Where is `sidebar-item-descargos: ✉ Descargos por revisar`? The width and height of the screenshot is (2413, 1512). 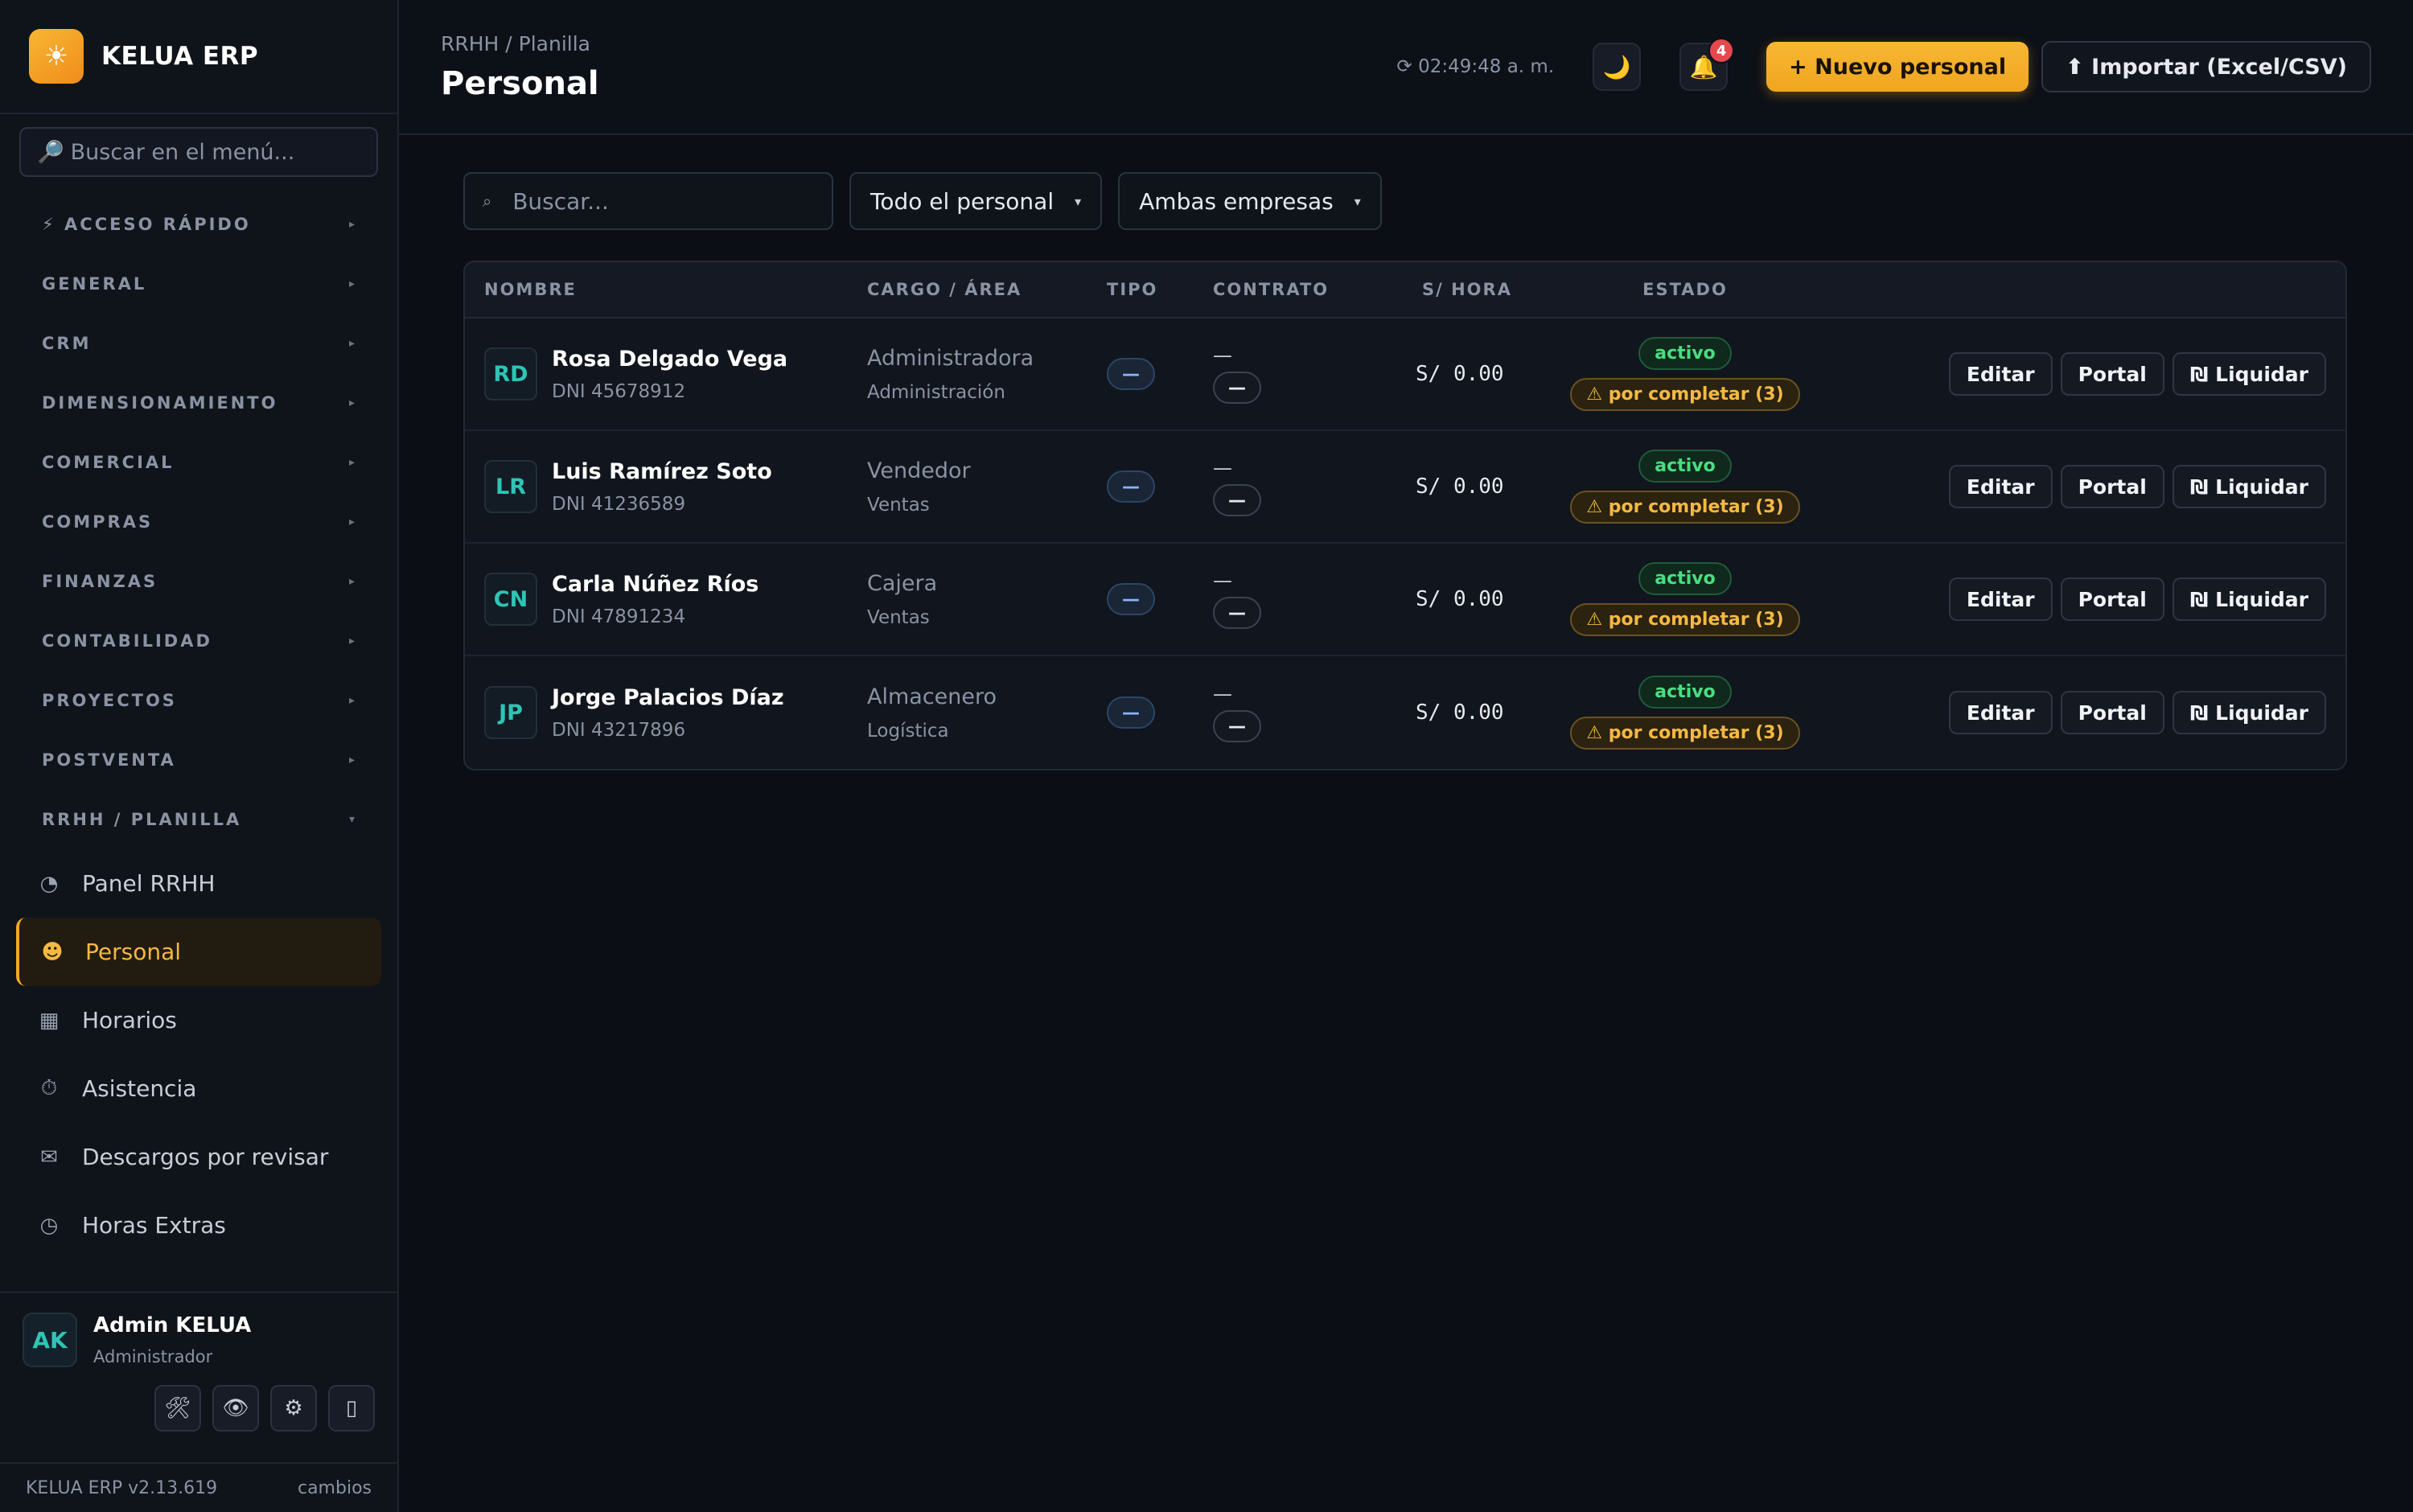
sidebar-item-descargos: ✉ Descargos por revisar is located at coordinates (199, 1157).